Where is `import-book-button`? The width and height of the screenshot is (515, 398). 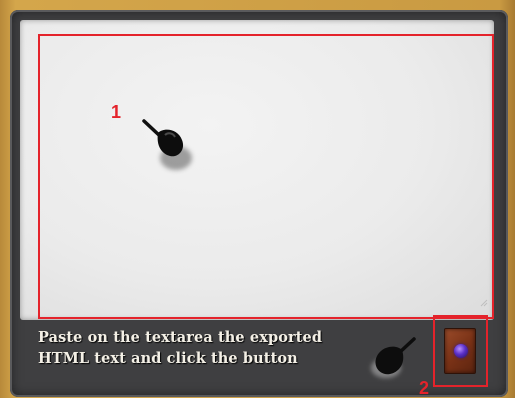
import-book-button is located at coordinates (460, 351).